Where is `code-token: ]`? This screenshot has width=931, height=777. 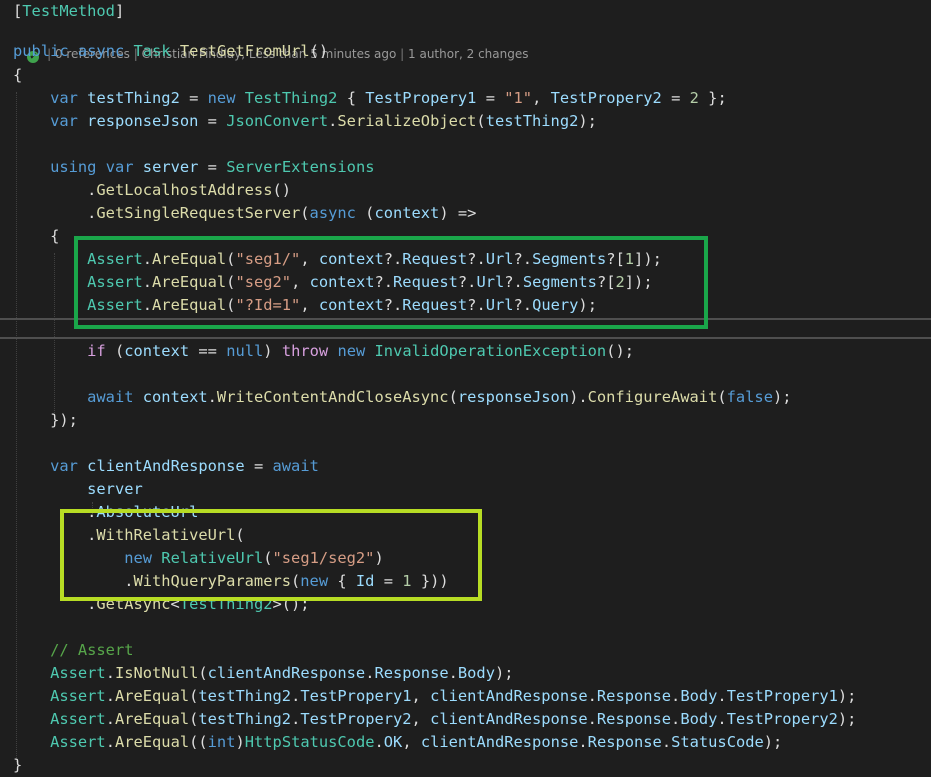 code-token: ] is located at coordinates (119, 11).